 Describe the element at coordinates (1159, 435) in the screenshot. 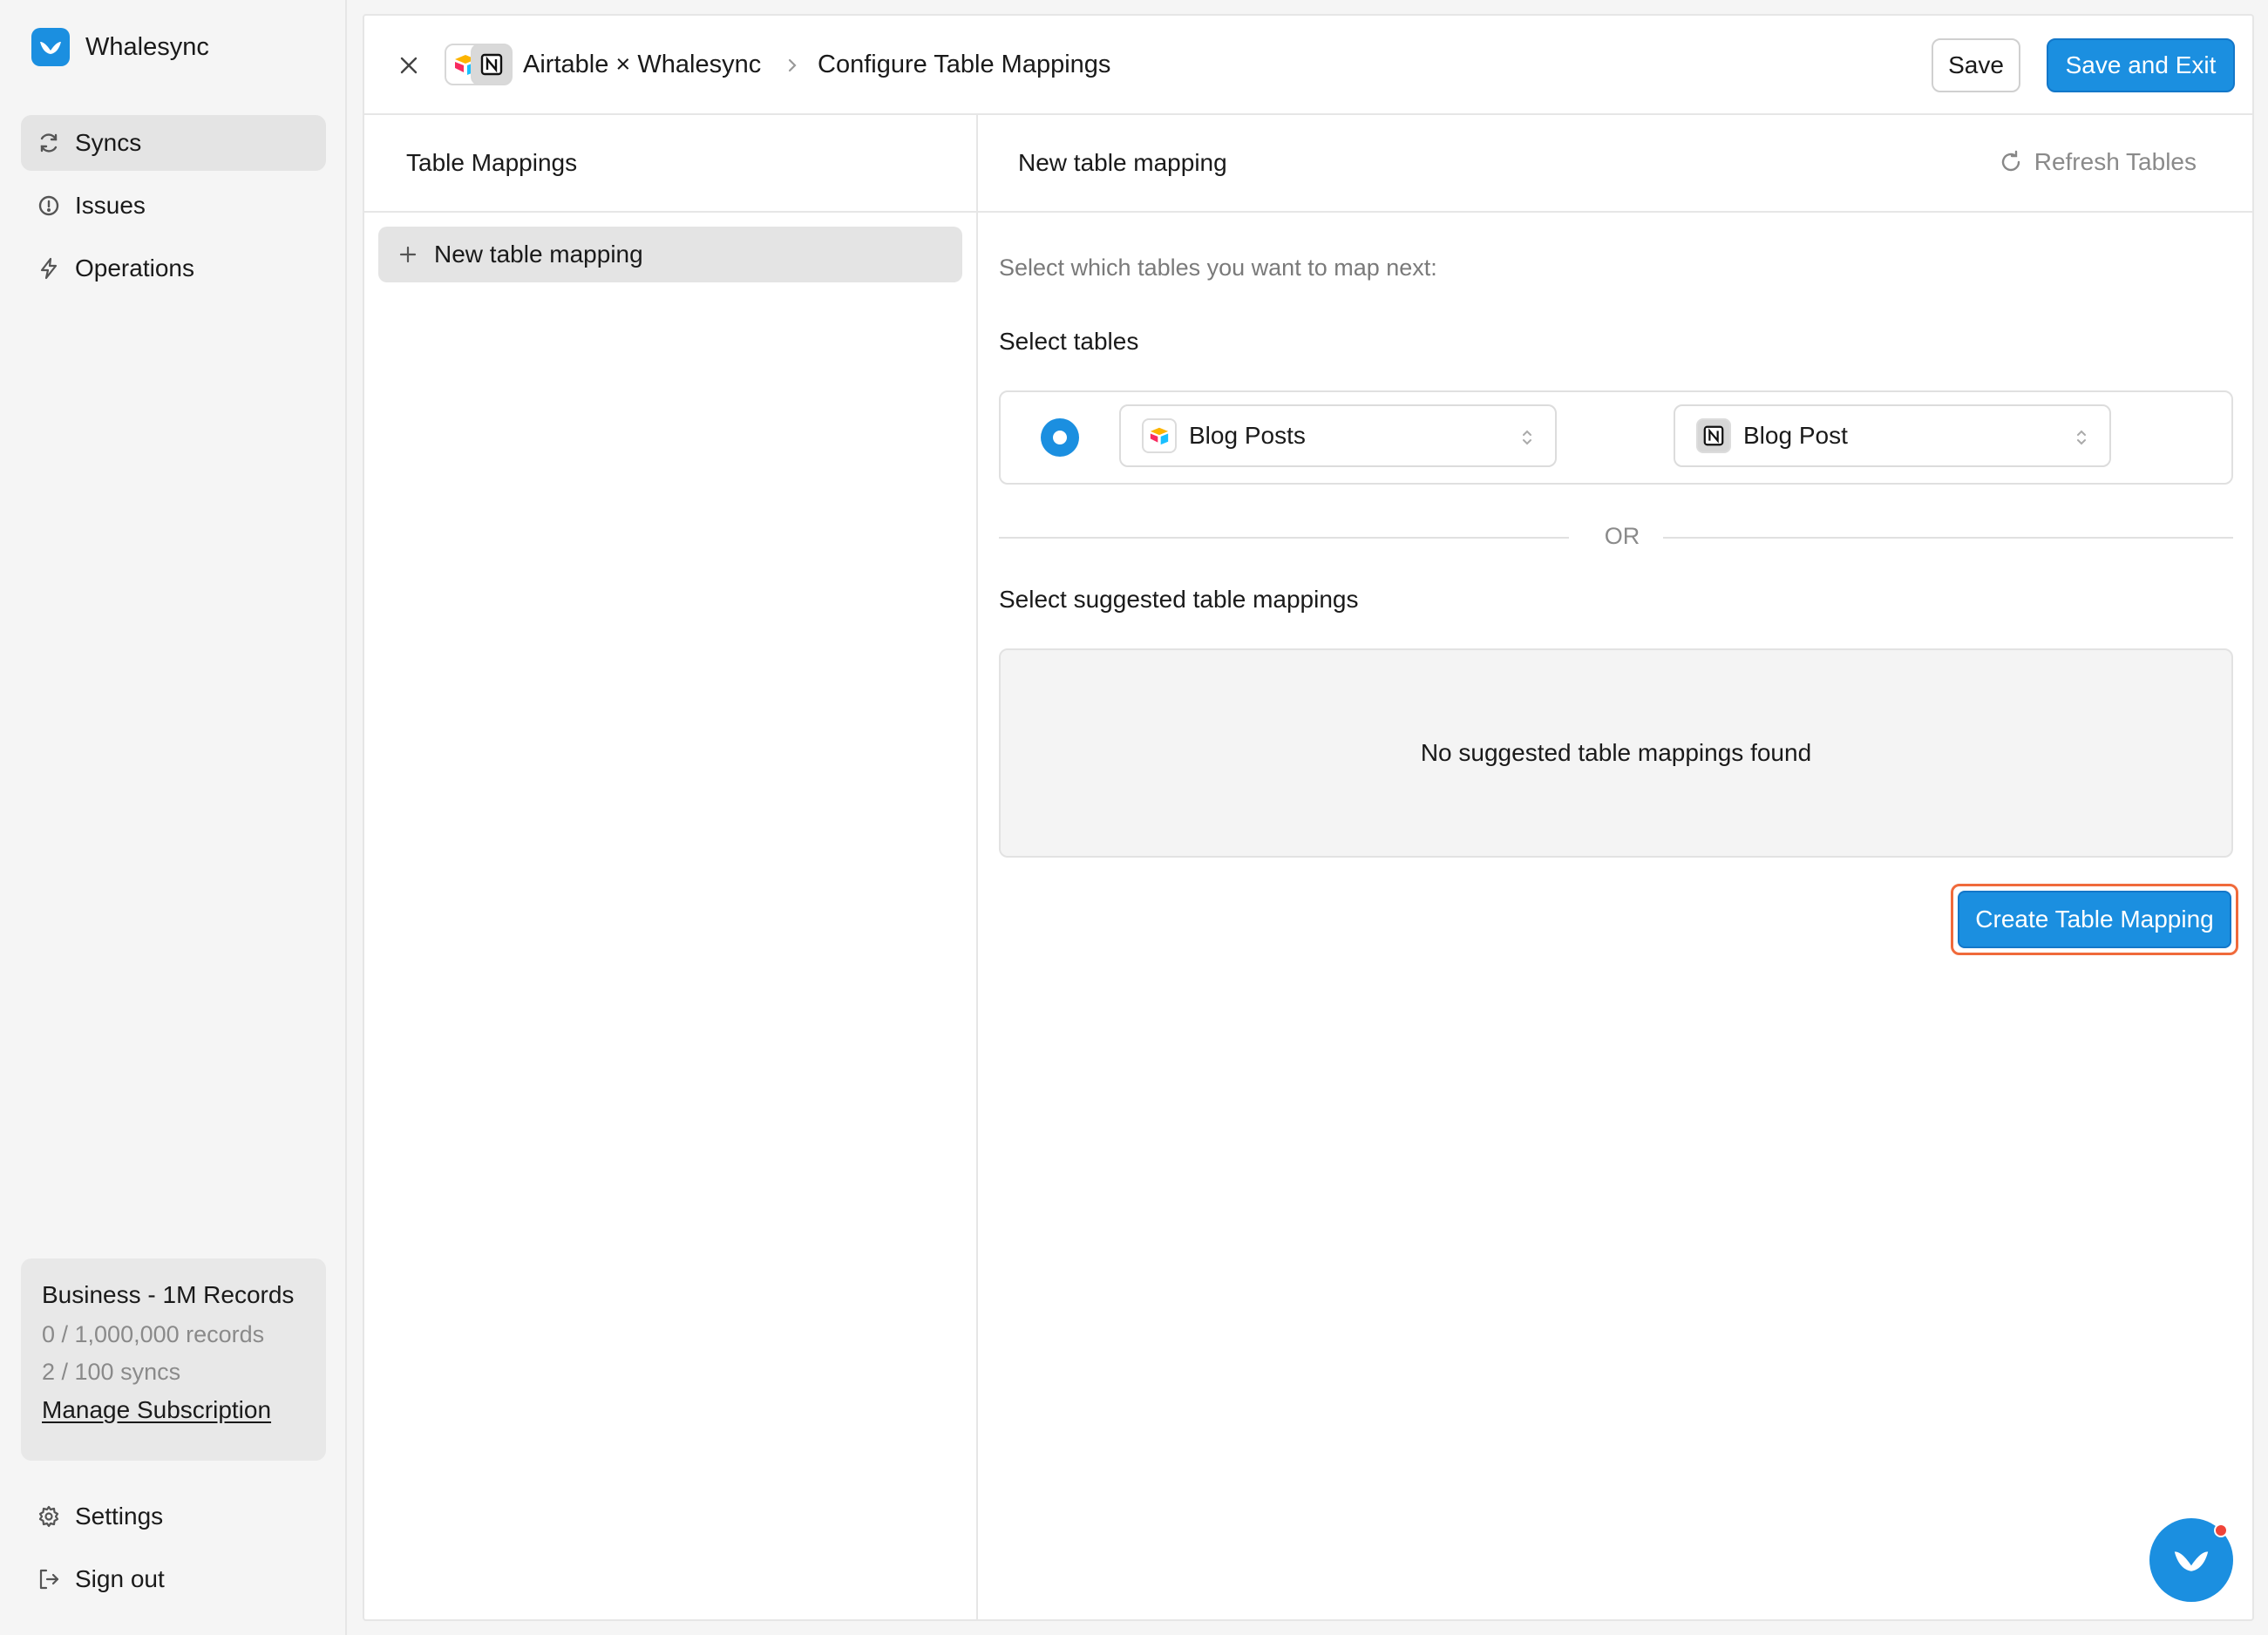

I see `airtable-icon` at that location.